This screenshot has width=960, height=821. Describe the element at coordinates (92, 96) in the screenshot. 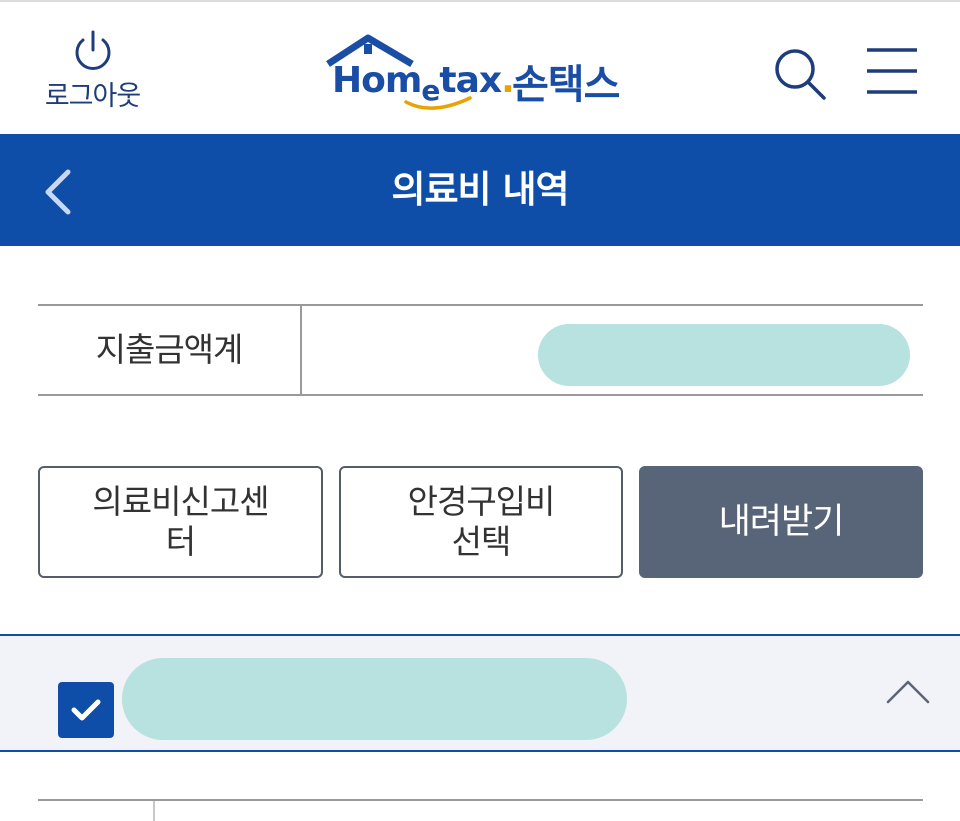

I see `logout-label: 로그아웃` at that location.